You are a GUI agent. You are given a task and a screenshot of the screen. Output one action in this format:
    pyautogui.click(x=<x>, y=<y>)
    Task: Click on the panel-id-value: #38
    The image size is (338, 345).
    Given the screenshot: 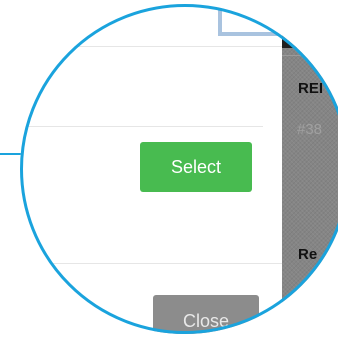 What is the action you would take?
    pyautogui.click(x=310, y=129)
    